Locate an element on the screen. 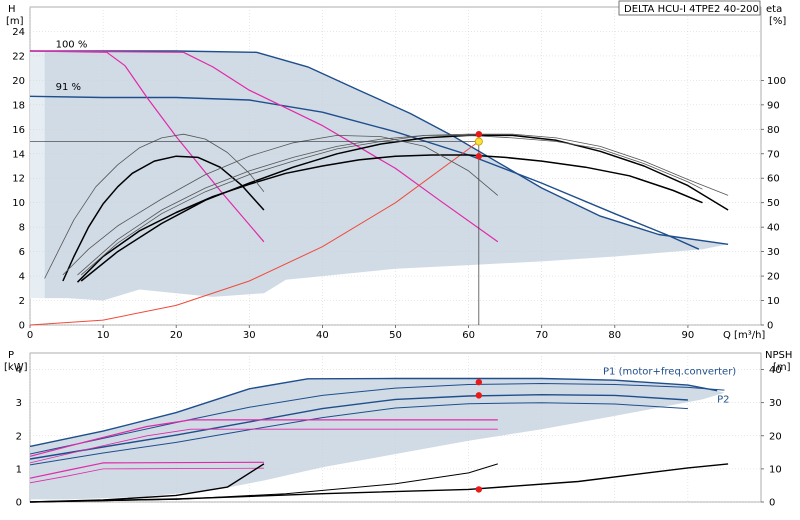 The width and height of the screenshot is (800, 520). x-tick-label: 20 is located at coordinates (176, 335).